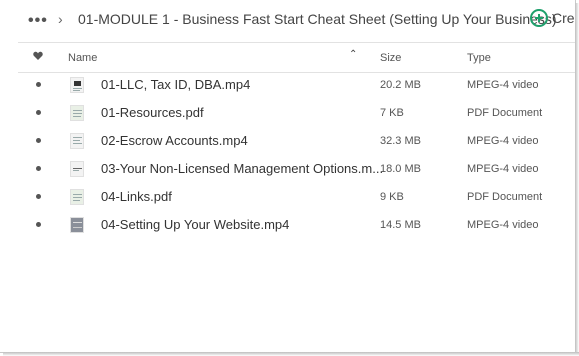  I want to click on more-horizontal-icon: •••, so click(38, 21).